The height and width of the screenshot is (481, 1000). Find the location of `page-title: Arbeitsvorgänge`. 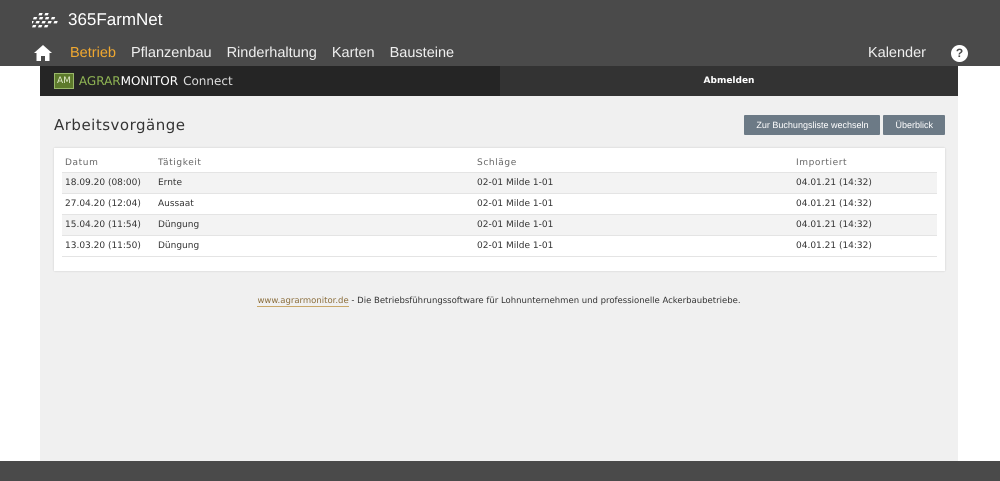

page-title: Arbeitsvorgänge is located at coordinates (120, 125).